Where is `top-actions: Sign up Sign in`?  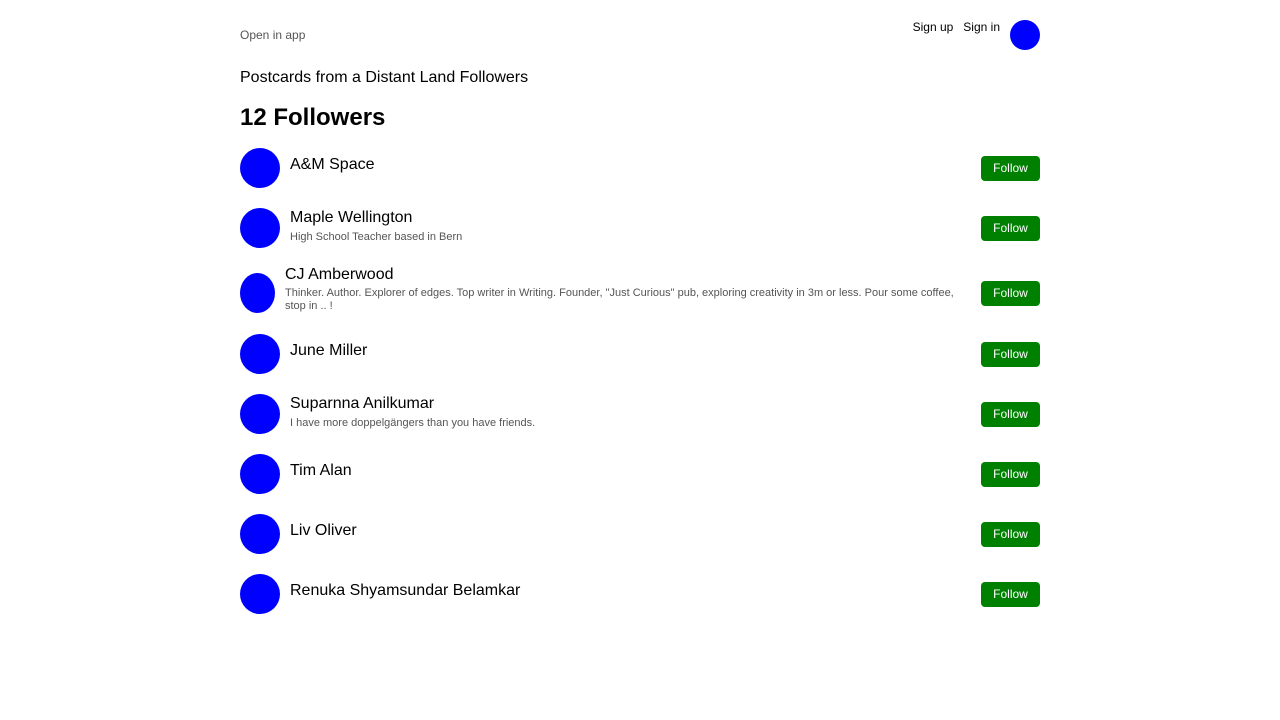
top-actions: Sign up Sign in is located at coordinates (976, 35).